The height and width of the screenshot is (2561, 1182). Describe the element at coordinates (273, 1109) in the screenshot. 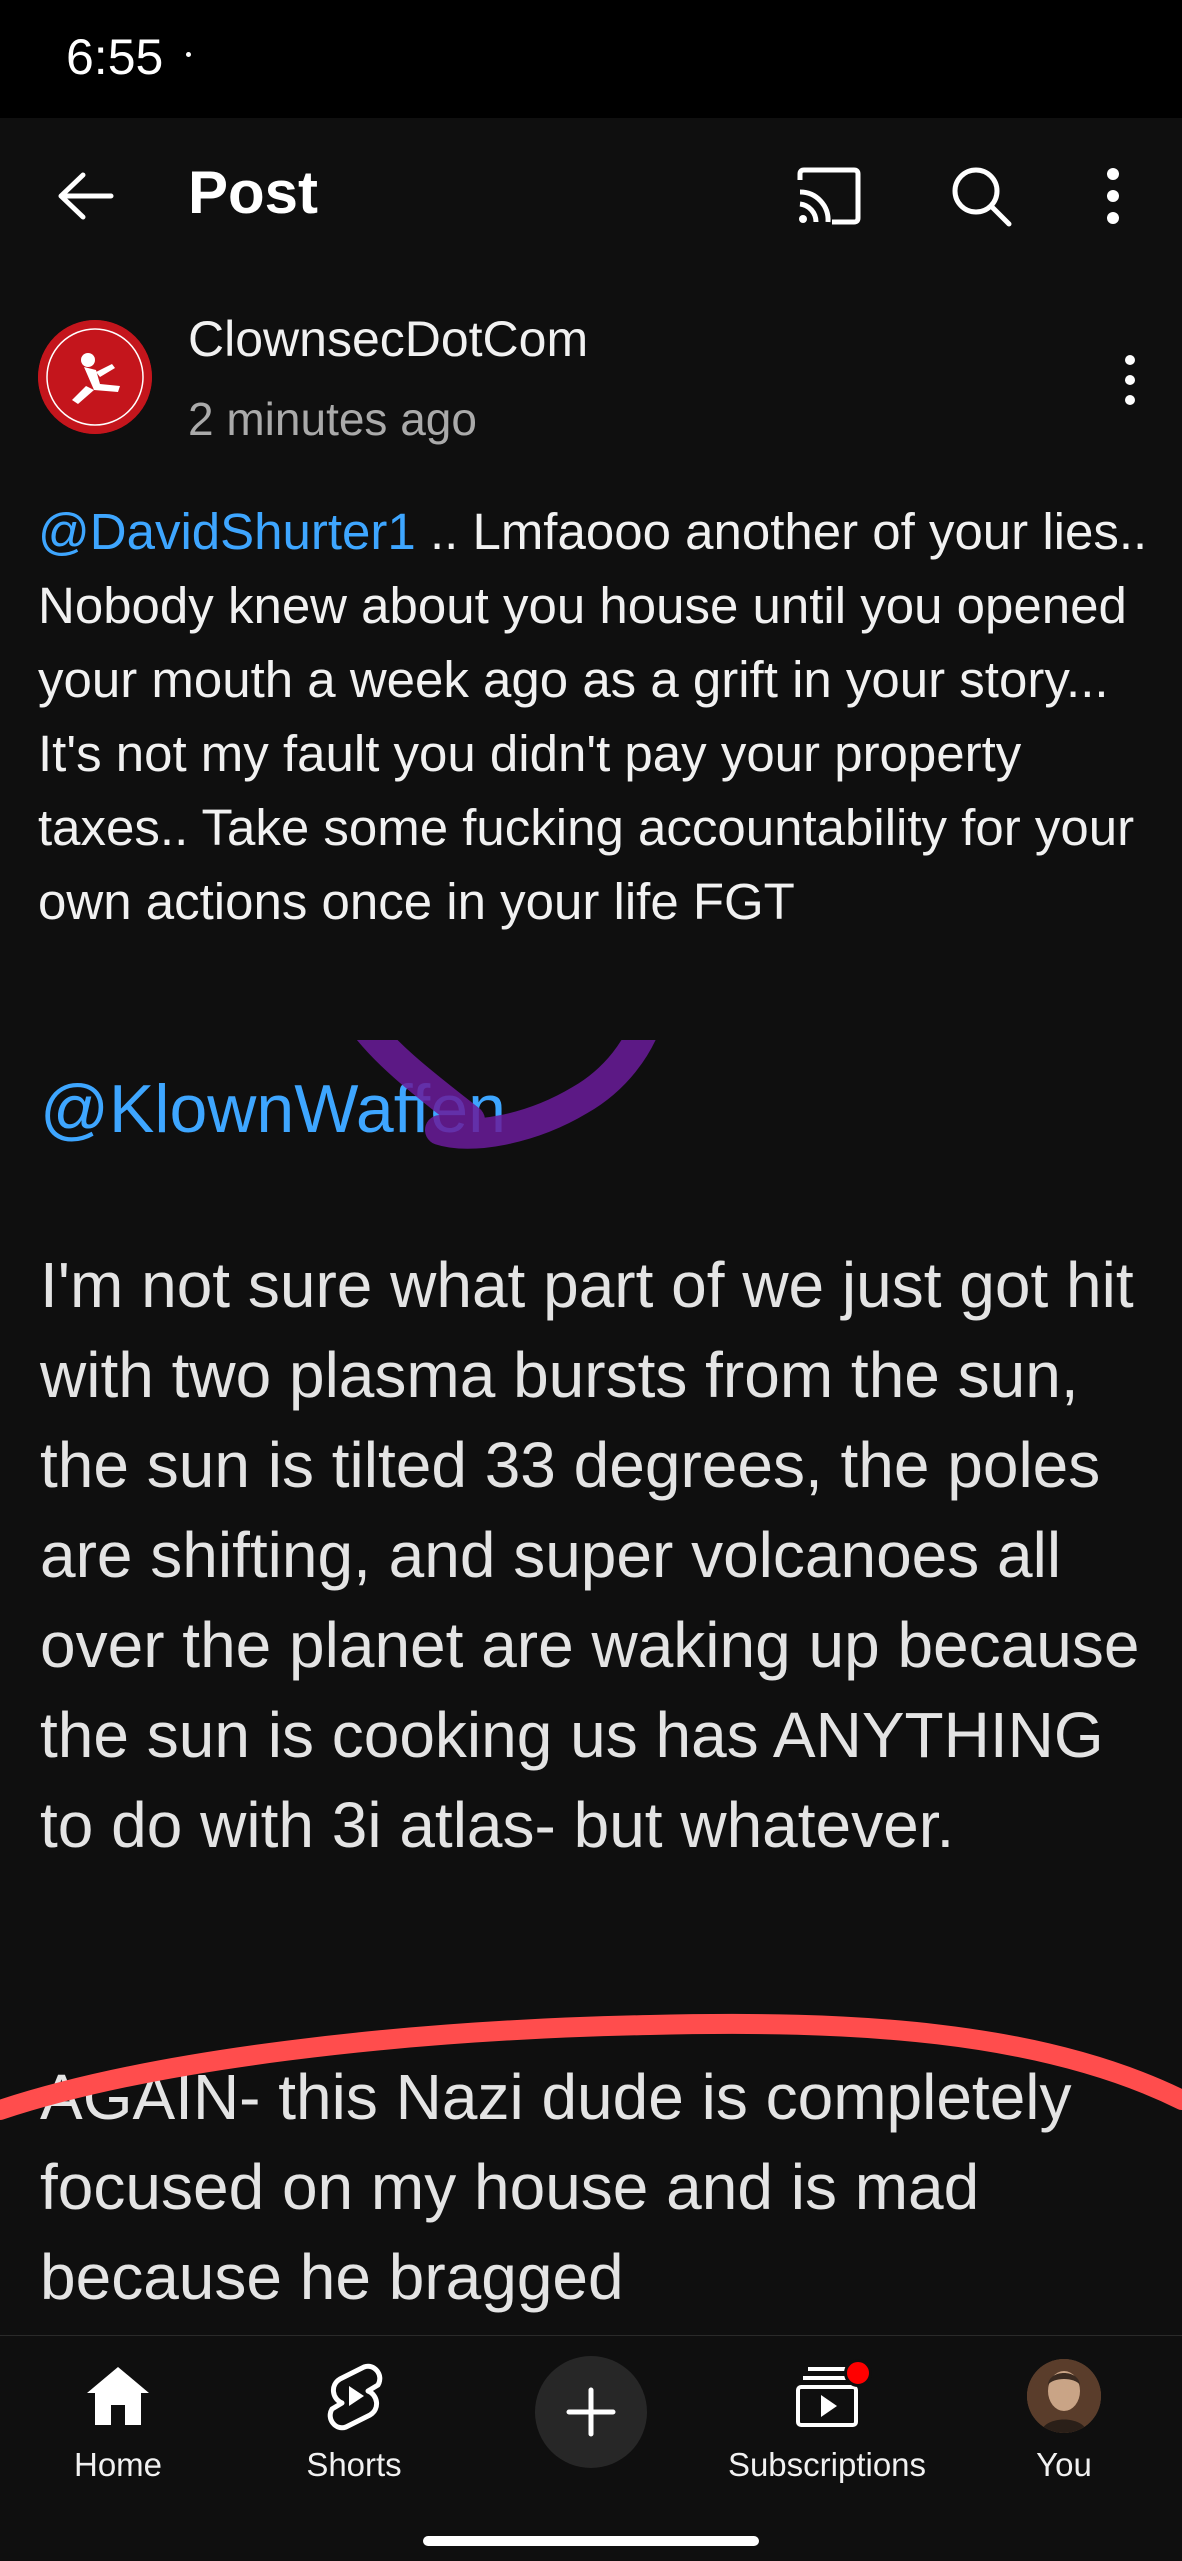

I see `image-mention-text: @KlownWaffen` at that location.